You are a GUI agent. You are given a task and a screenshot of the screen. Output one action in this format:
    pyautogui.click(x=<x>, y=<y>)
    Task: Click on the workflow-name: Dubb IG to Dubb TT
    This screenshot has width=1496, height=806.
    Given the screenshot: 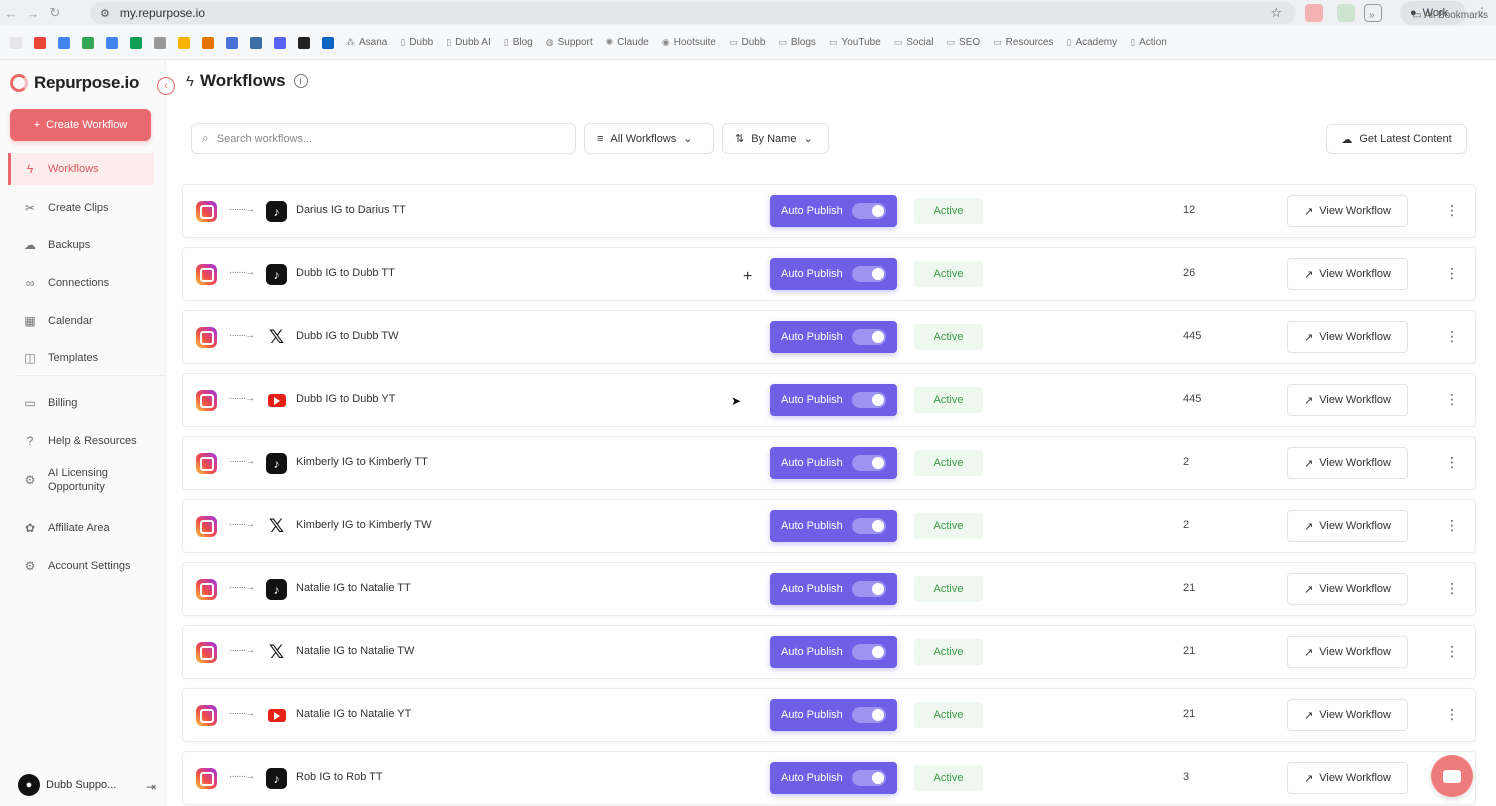 What is the action you would take?
    pyautogui.click(x=345, y=273)
    